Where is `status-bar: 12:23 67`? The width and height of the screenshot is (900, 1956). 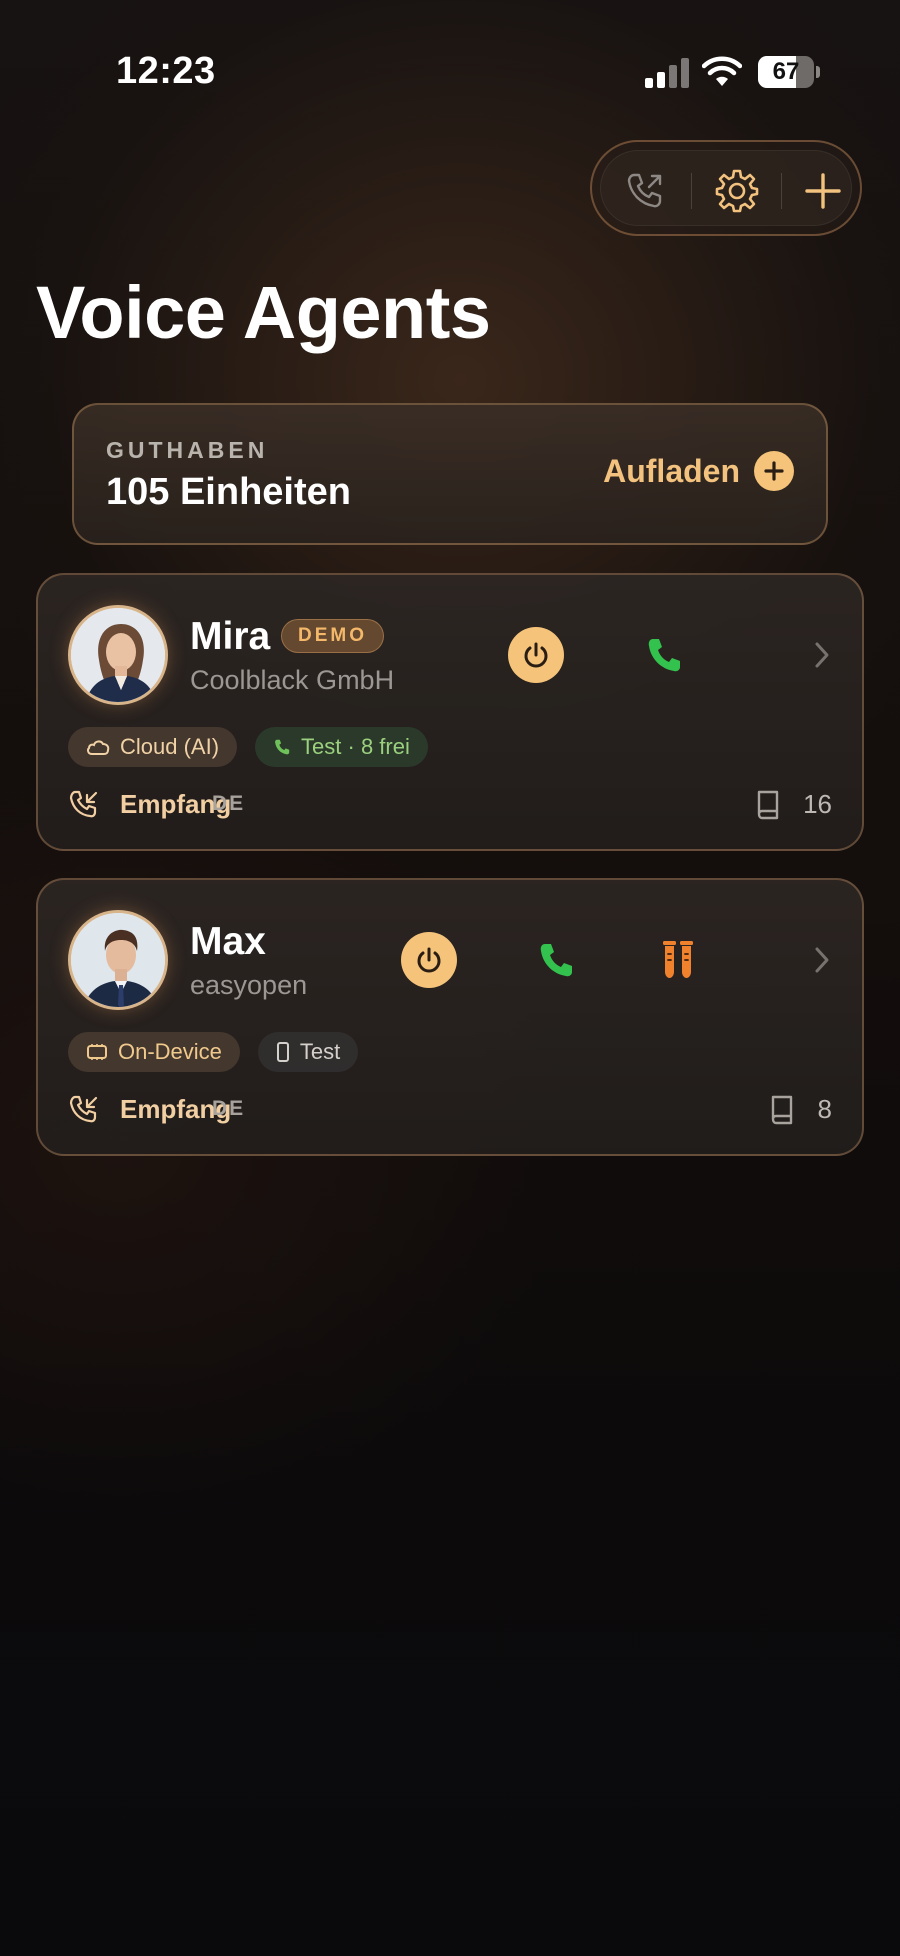 status-bar: 12:23 67 is located at coordinates (450, 70).